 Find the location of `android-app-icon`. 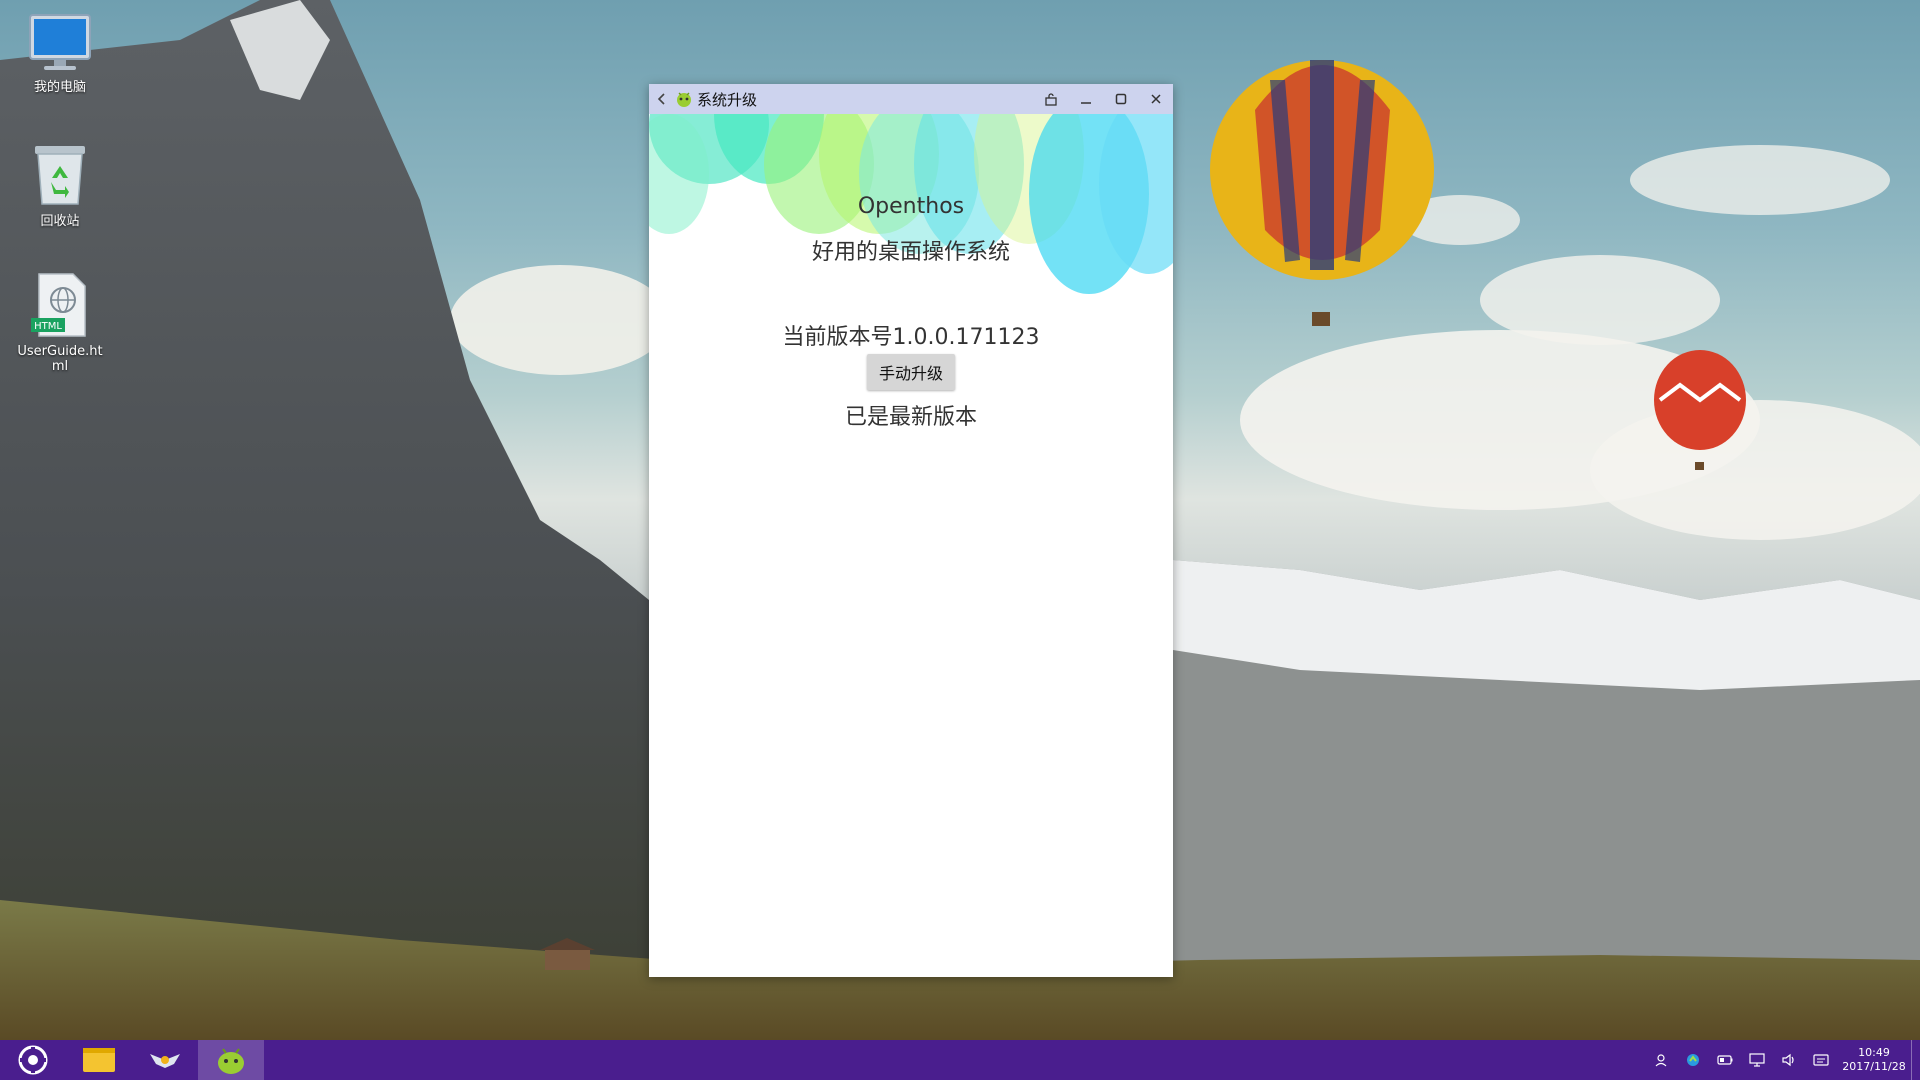

android-app-icon is located at coordinates (684, 99).